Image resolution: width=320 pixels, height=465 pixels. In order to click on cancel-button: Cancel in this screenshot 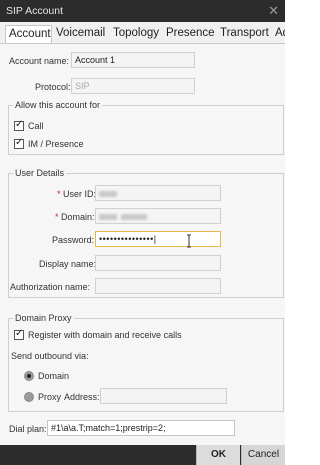, I will do `click(263, 455)`.